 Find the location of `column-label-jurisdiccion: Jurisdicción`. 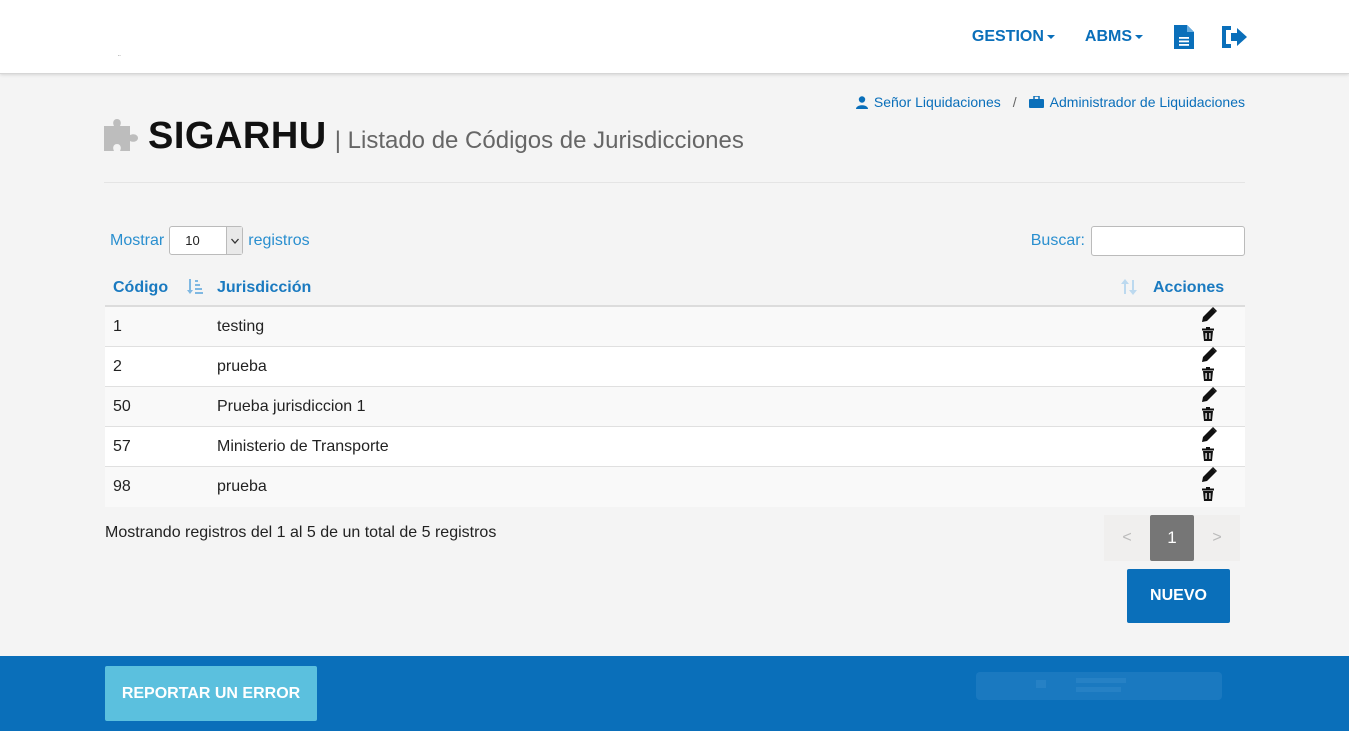

column-label-jurisdiccion: Jurisdicción is located at coordinates (264, 287).